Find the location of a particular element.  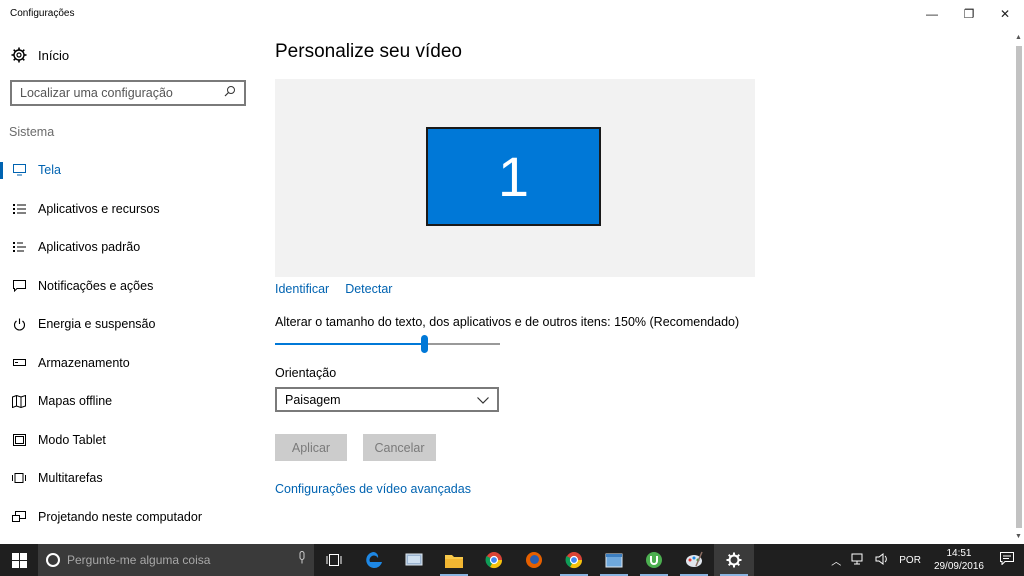

cancel-button: Cancelar is located at coordinates (399, 447).